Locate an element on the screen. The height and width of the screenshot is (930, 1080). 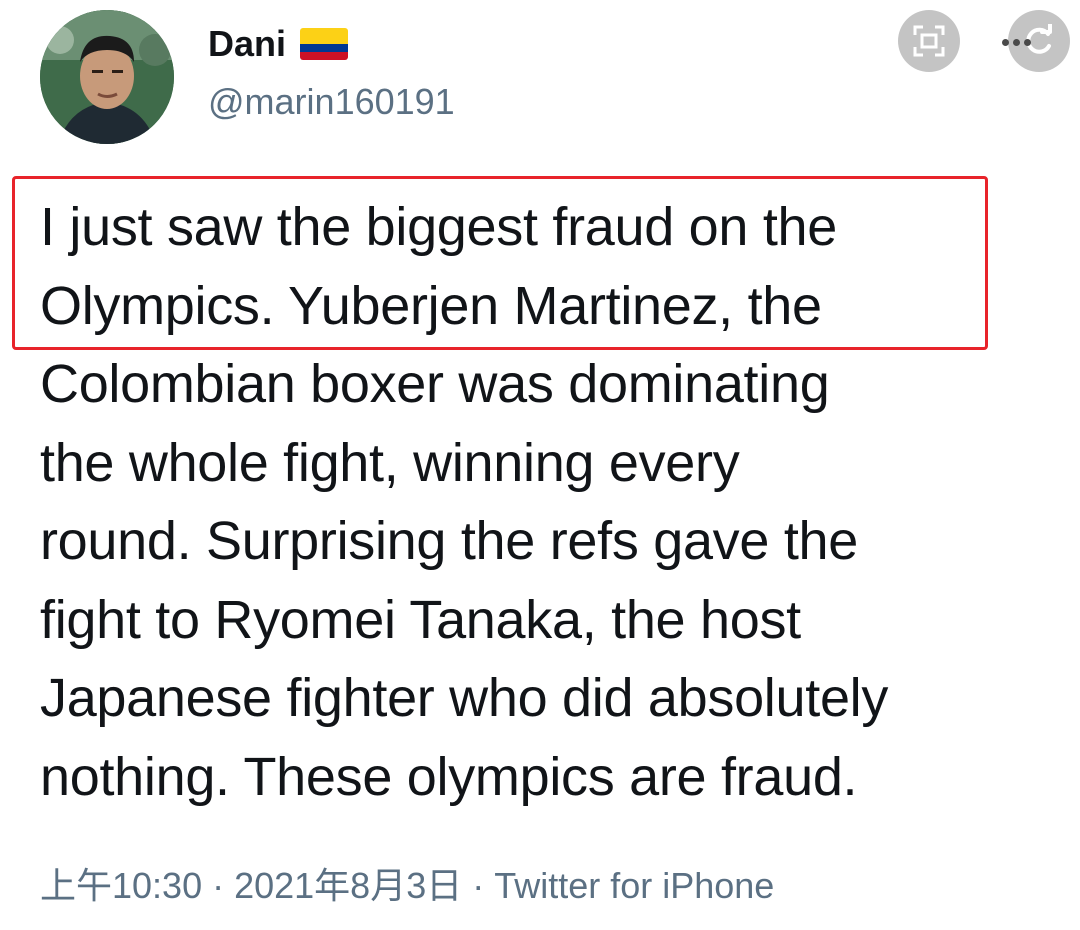
display-name: Dani is located at coordinates (278, 44).